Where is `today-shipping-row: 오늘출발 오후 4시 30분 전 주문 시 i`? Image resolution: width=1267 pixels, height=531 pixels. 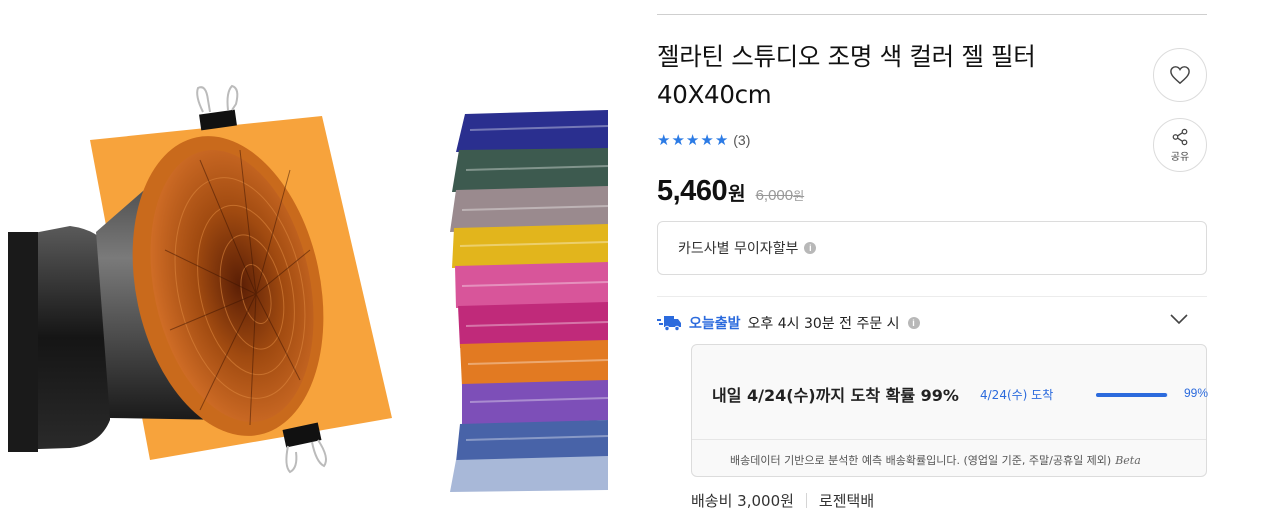 today-shipping-row: 오늘출발 오후 4시 30분 전 주문 시 i is located at coordinates (932, 323).